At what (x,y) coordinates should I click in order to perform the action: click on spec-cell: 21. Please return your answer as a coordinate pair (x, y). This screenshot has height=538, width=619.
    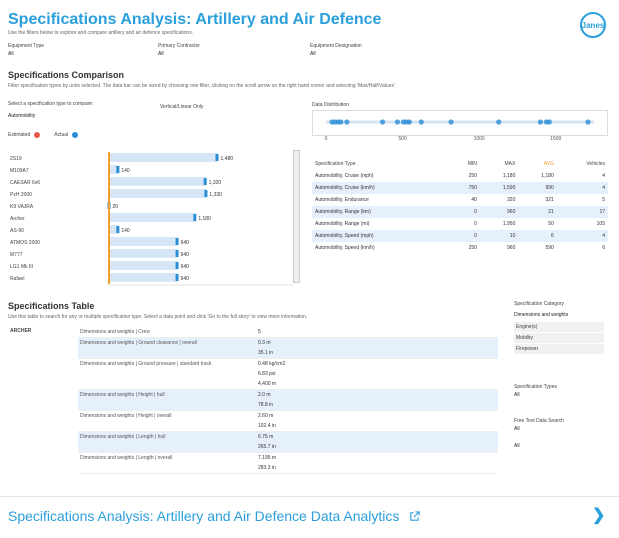
    Looking at the image, I should click on (537, 212).